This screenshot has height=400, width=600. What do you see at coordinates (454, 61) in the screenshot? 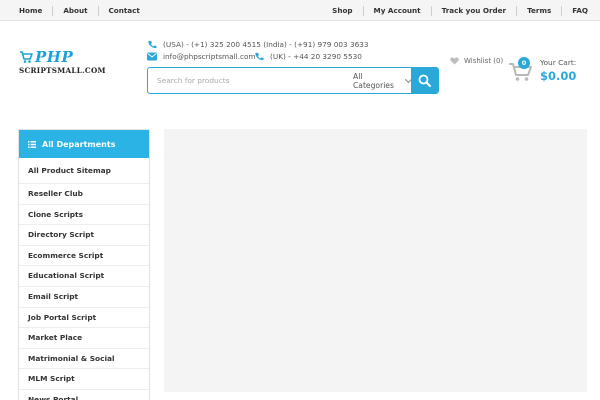
I see `heart-icon` at bounding box center [454, 61].